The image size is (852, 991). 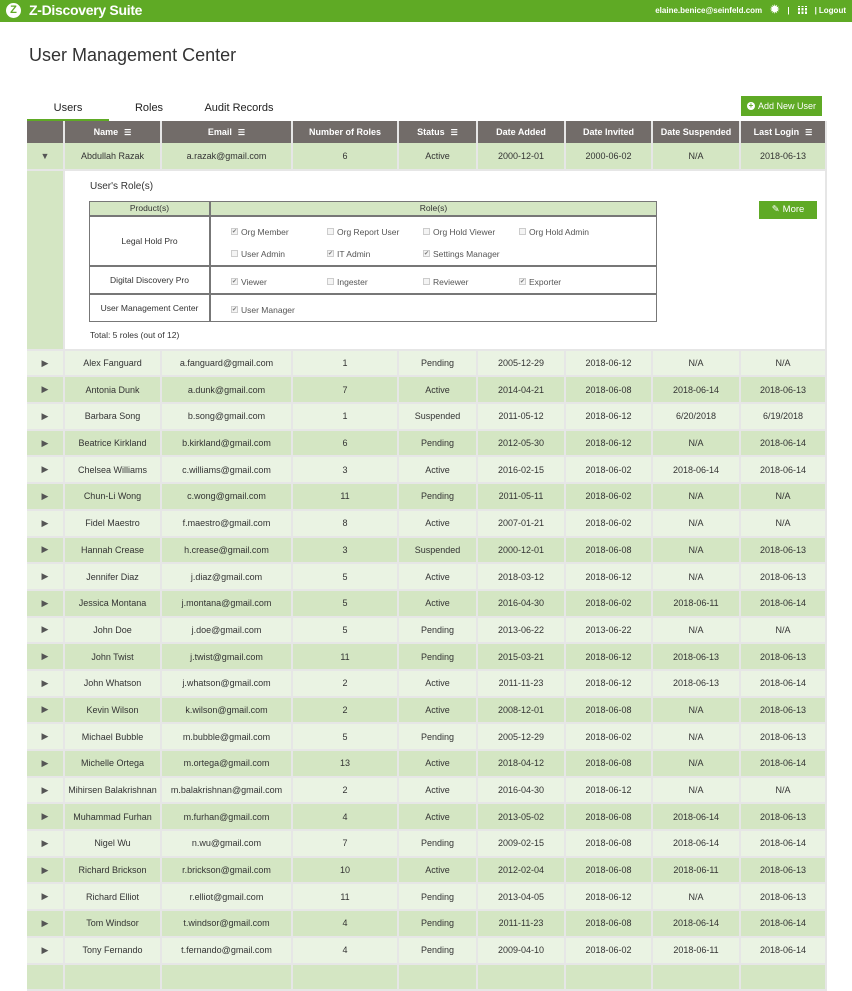 What do you see at coordinates (227, 577) in the screenshot?
I see `cell-email: j.diaz@gmail.com` at bounding box center [227, 577].